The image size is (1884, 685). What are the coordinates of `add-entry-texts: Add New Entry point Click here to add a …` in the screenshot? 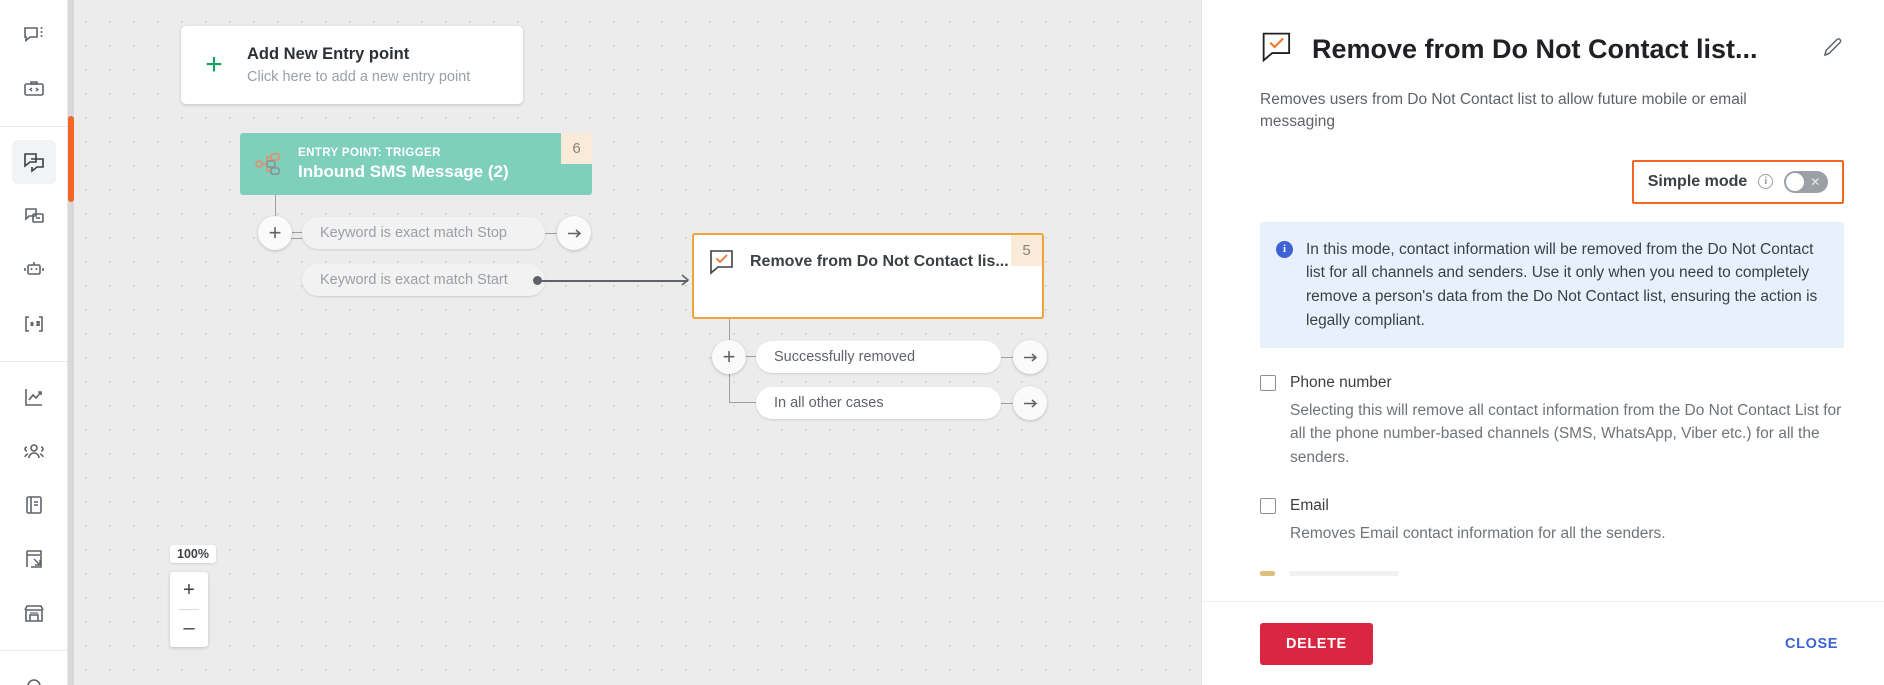 It's located at (358, 65).